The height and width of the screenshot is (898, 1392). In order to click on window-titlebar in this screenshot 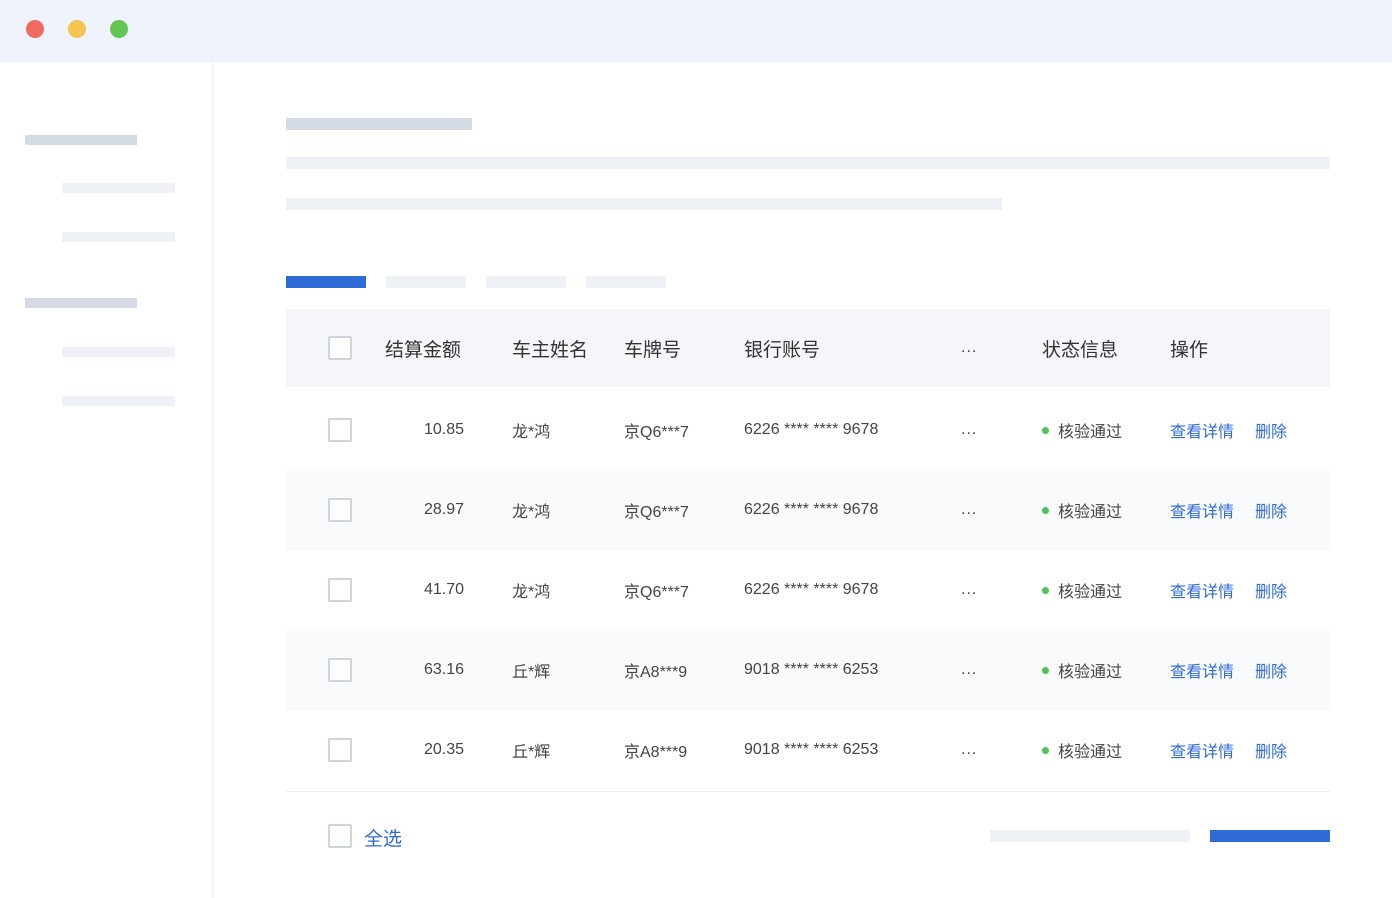, I will do `click(696, 31)`.